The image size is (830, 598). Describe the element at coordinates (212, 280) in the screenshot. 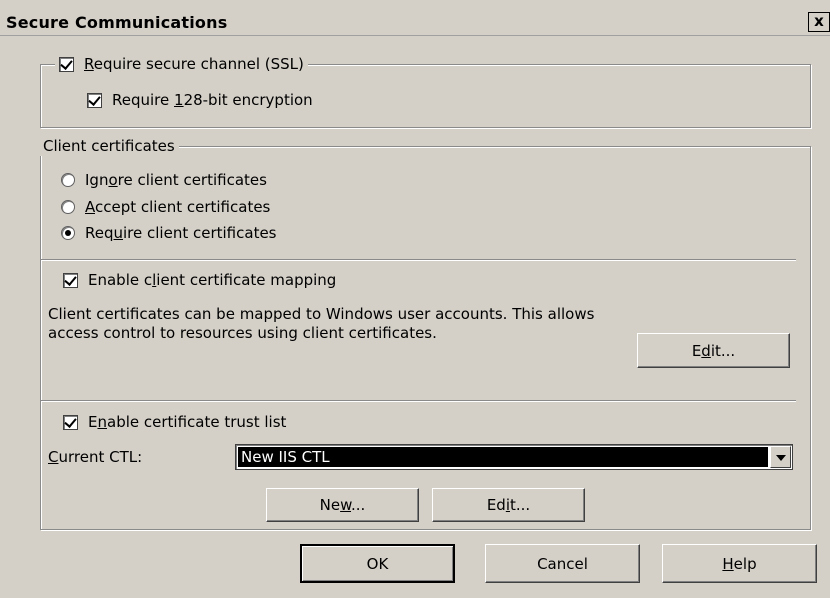

I see `cert-mapping-label: Enable client certificate mapping` at that location.